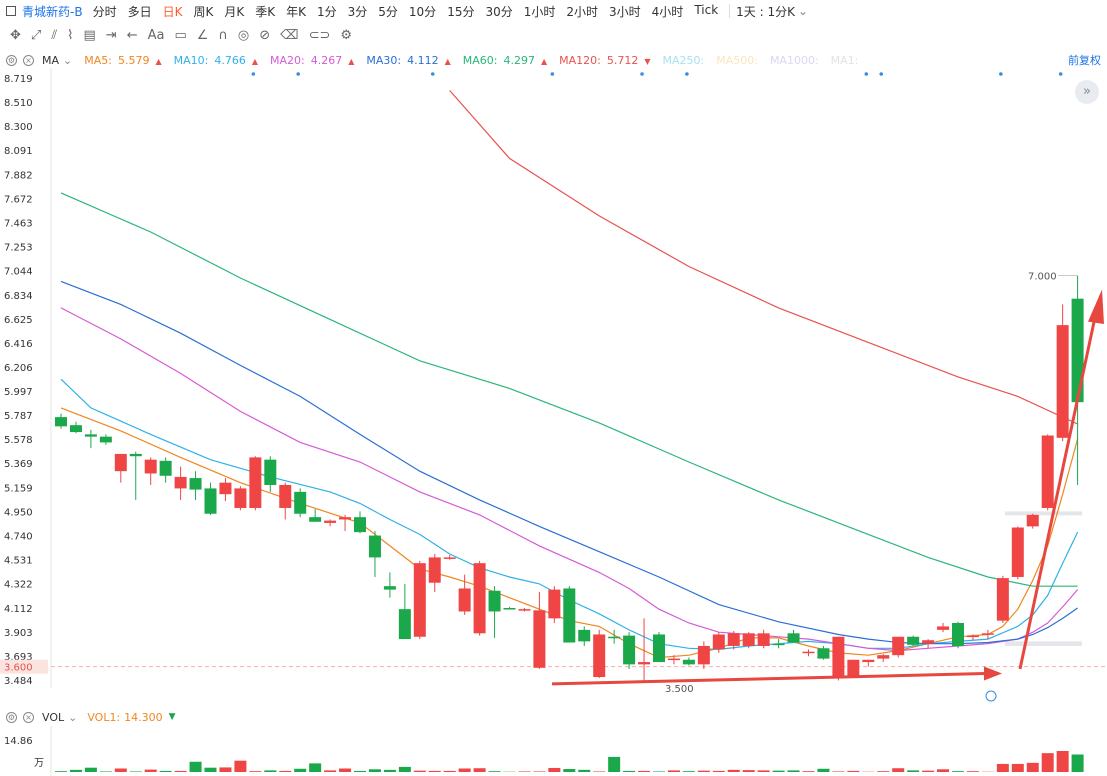 This screenshot has height=776, width=1107. I want to click on ma-legend-item: MA1000:, so click(794, 60).